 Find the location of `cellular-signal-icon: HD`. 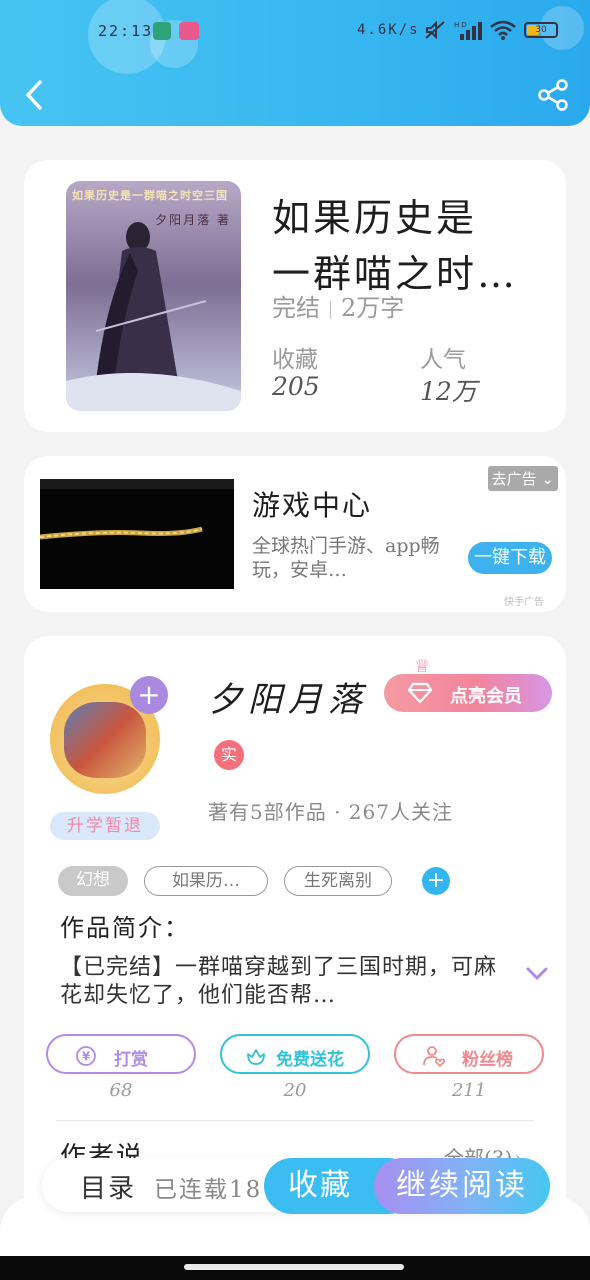

cellular-signal-icon: HD is located at coordinates (468, 30).